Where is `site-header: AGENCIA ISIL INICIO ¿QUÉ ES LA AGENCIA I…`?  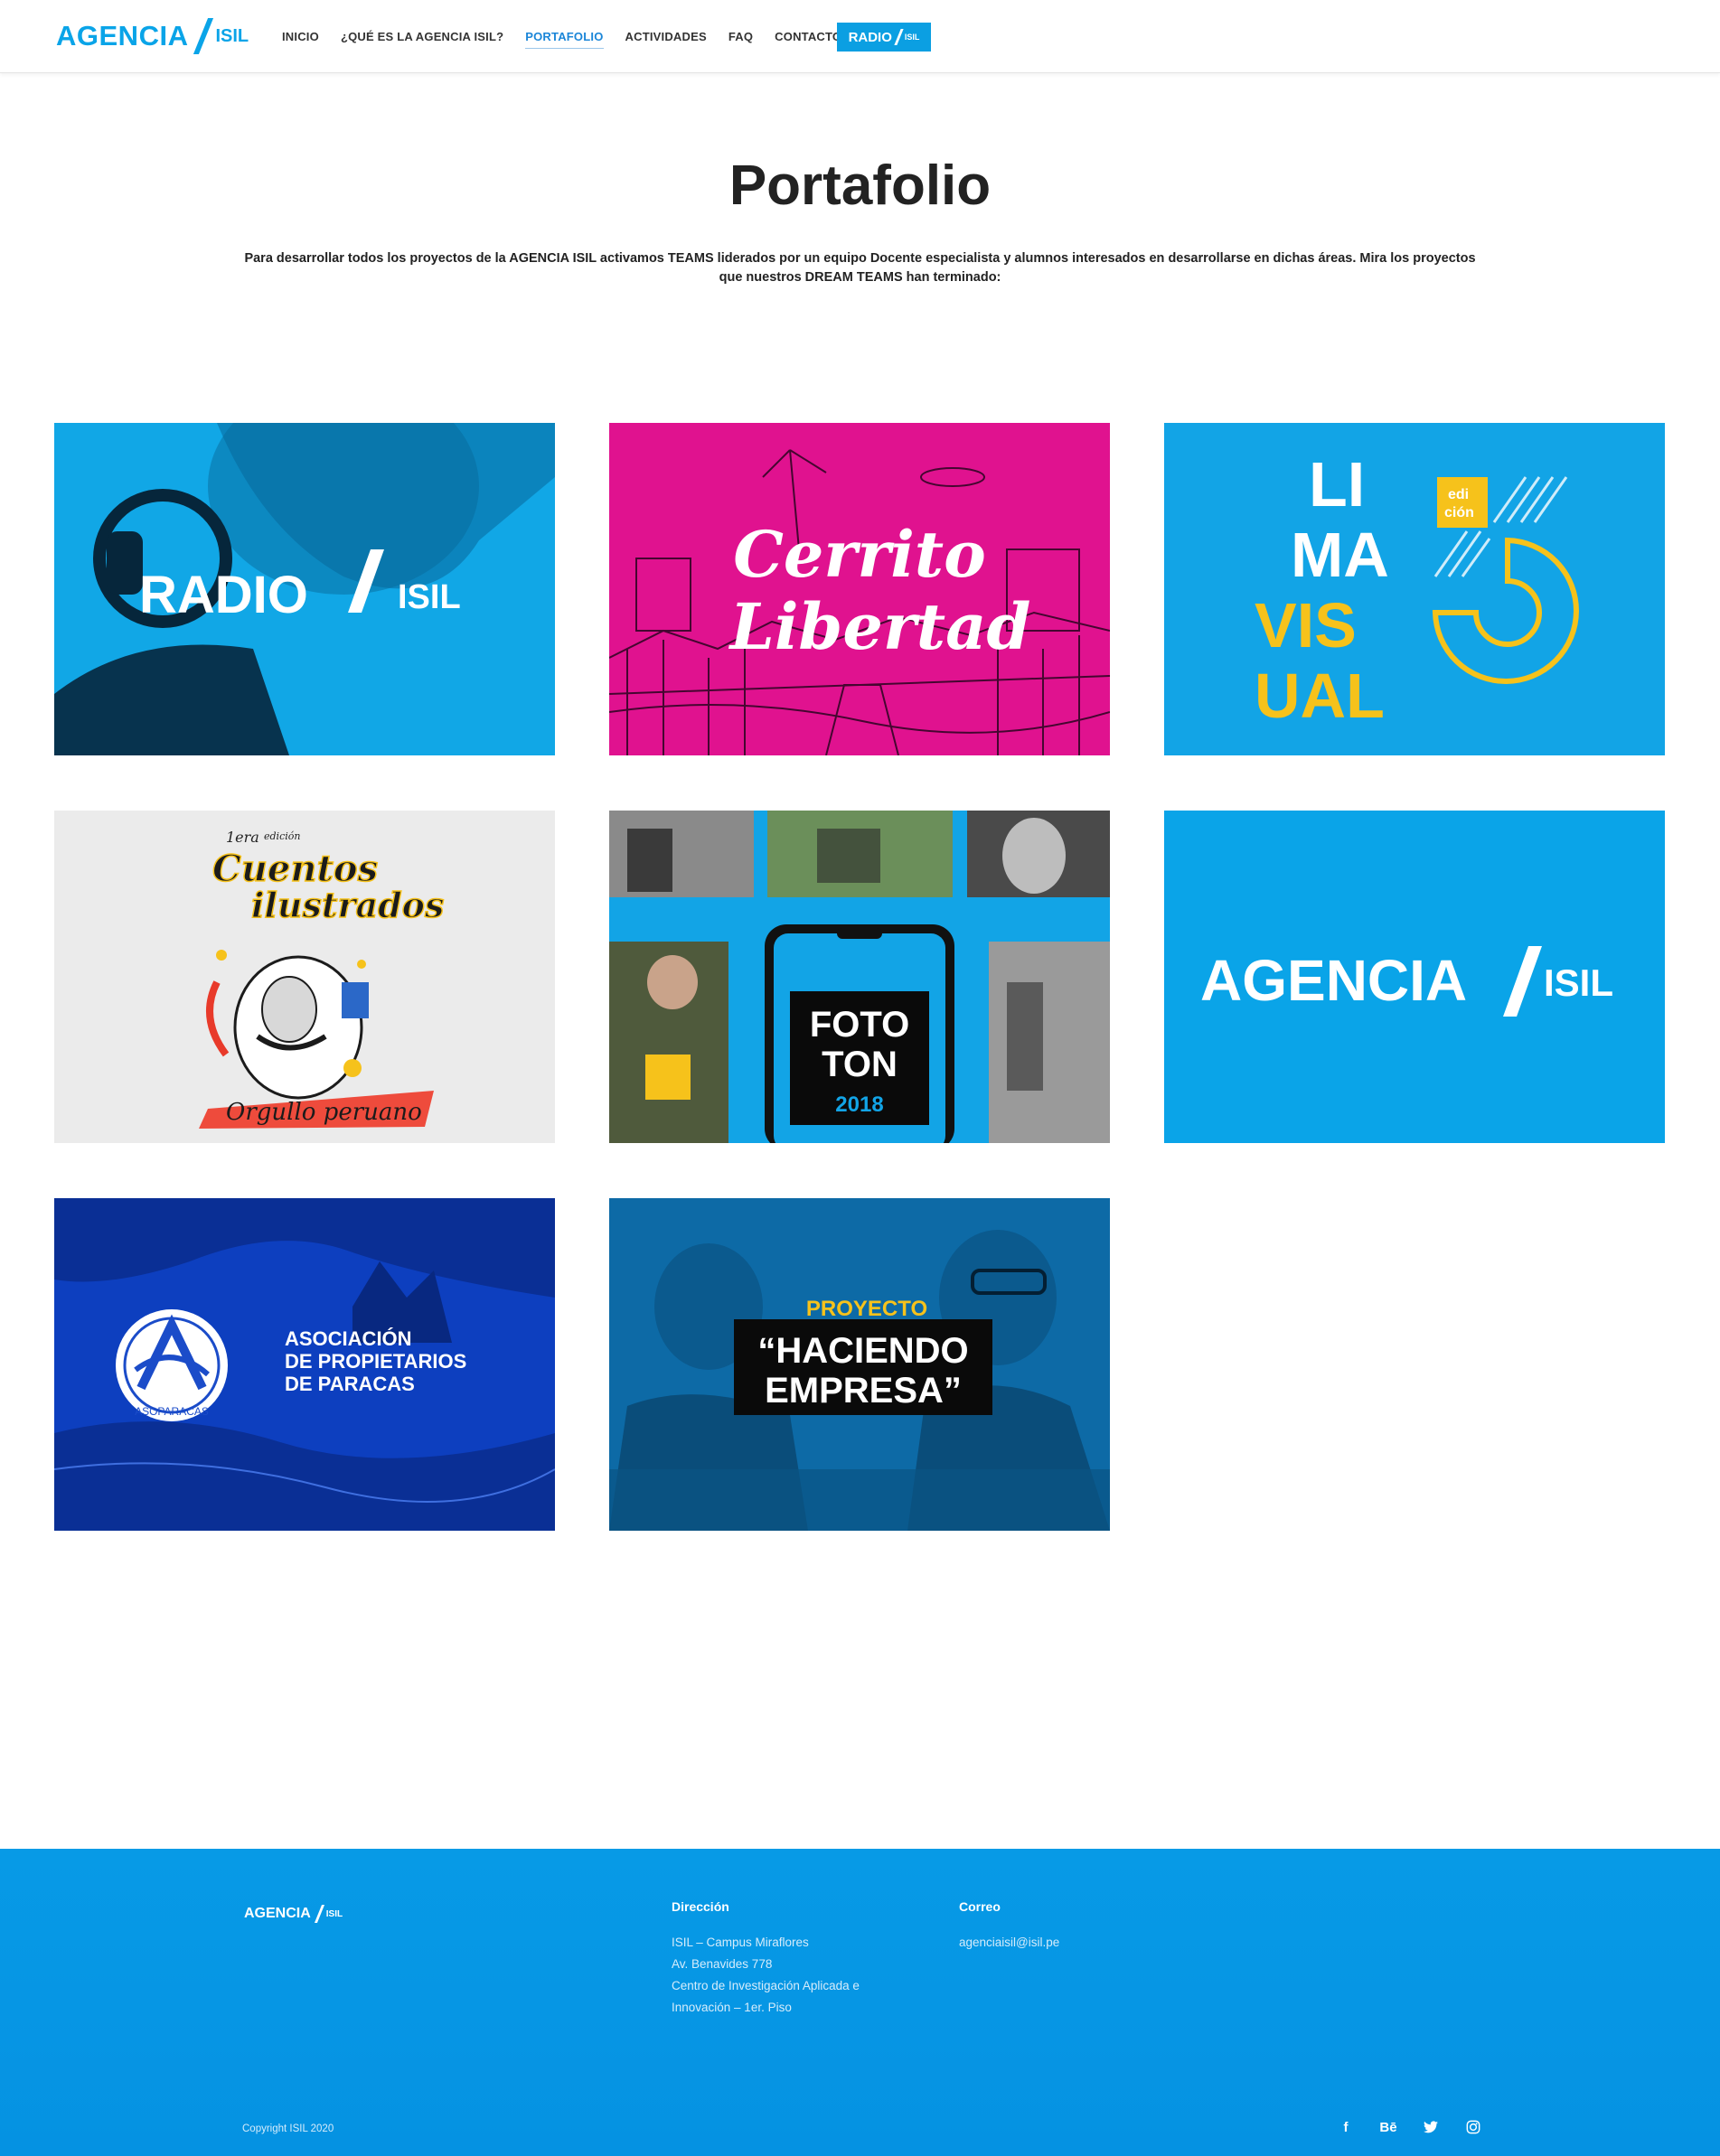 site-header: AGENCIA ISIL INICIO ¿QUÉ ES LA AGENCIA I… is located at coordinates (860, 36).